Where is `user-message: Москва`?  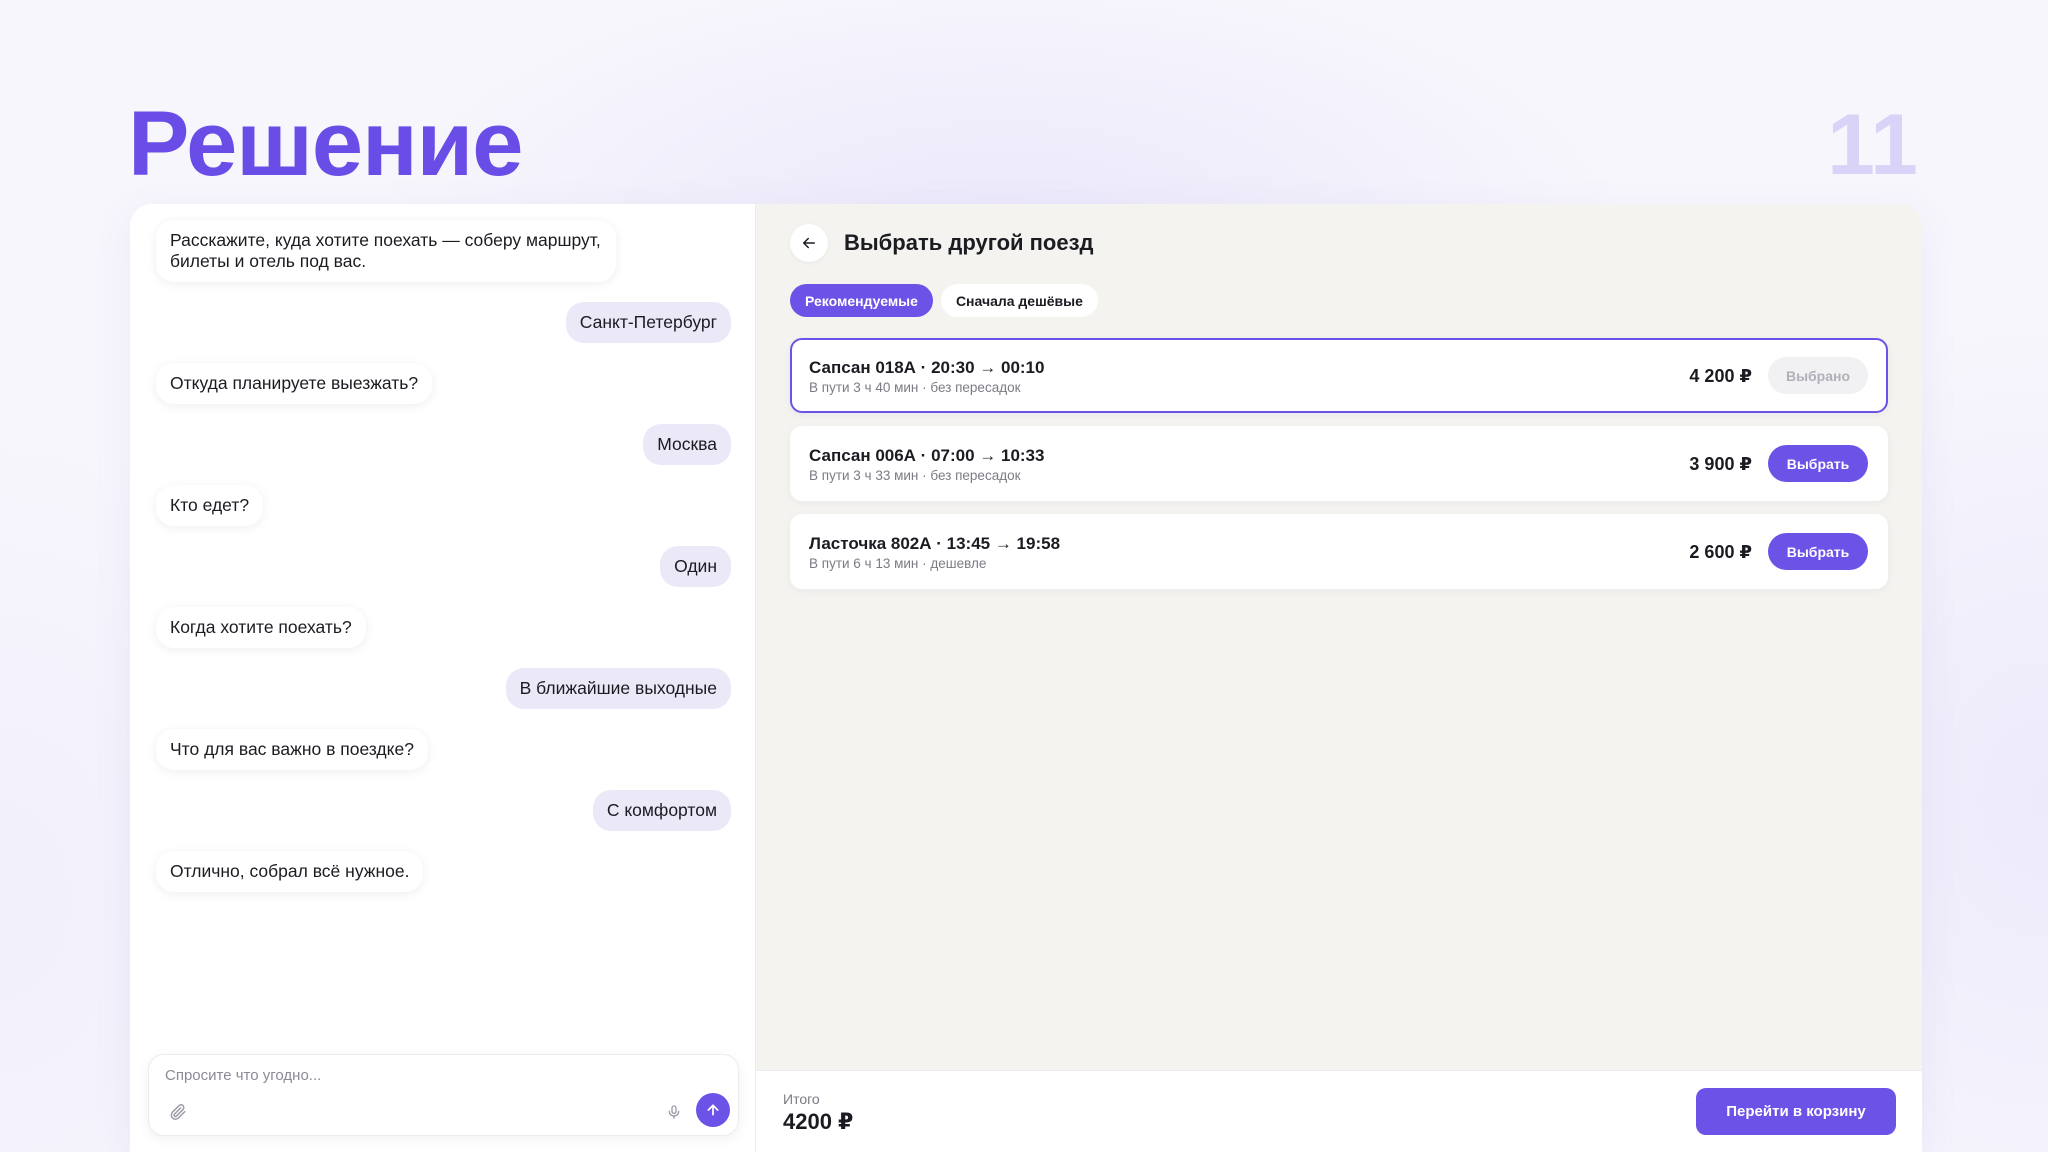
user-message: Москва is located at coordinates (687, 444).